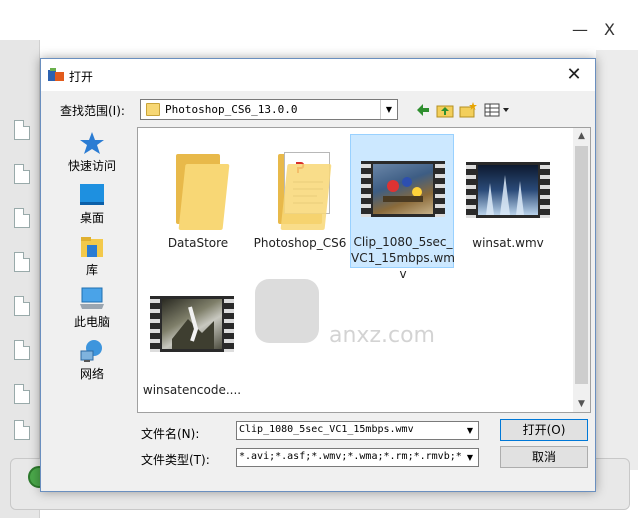 The image size is (638, 518). Describe the element at coordinates (91, 270) in the screenshot. I see `place-label: 库` at that location.